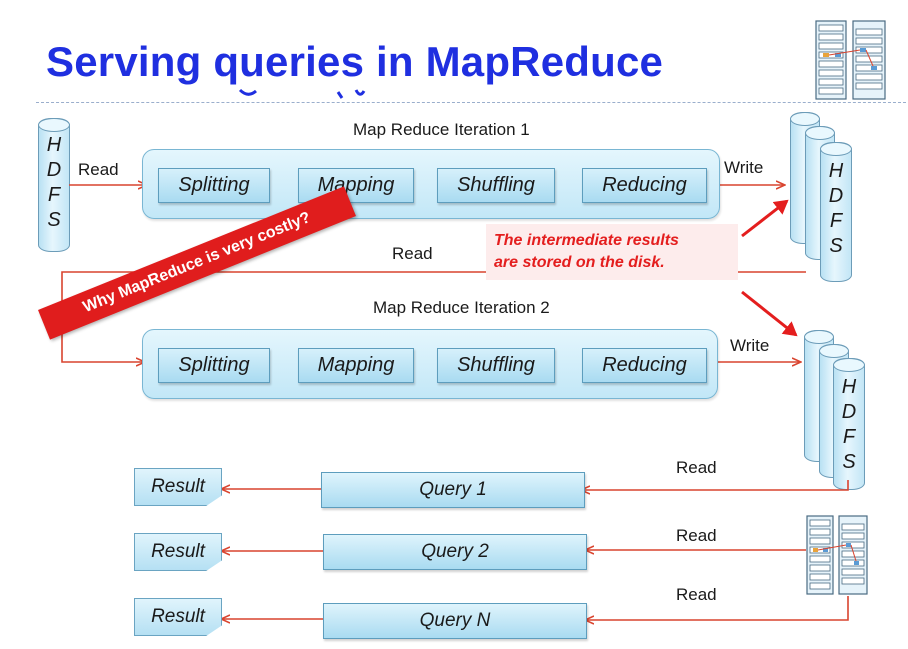  Describe the element at coordinates (441, 129) in the screenshot. I see `iteration1-title: Map Reduce Iteration 1` at that location.